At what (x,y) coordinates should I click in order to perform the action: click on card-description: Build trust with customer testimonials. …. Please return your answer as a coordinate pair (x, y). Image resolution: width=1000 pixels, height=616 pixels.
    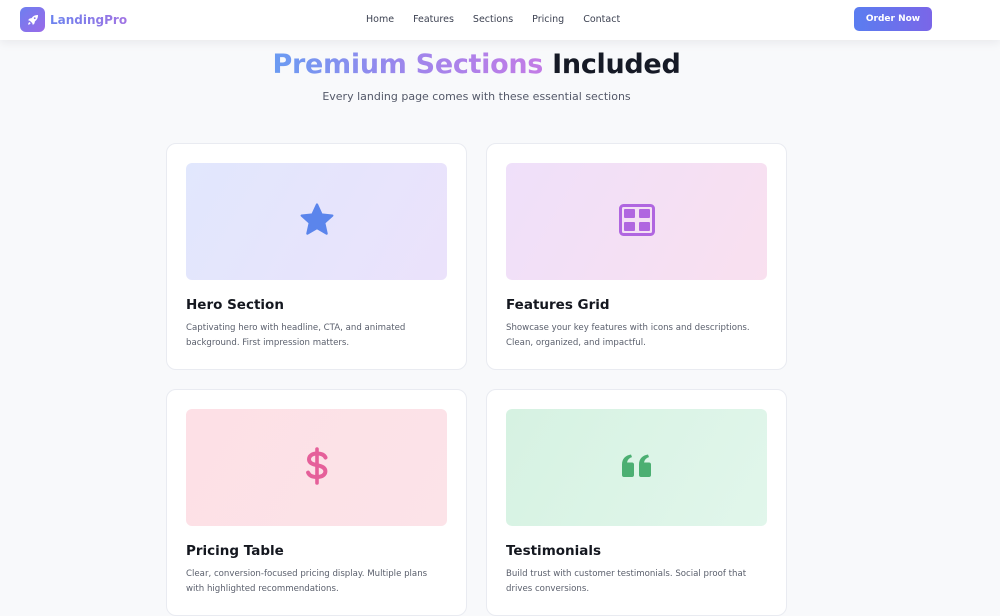
    Looking at the image, I should click on (626, 581).